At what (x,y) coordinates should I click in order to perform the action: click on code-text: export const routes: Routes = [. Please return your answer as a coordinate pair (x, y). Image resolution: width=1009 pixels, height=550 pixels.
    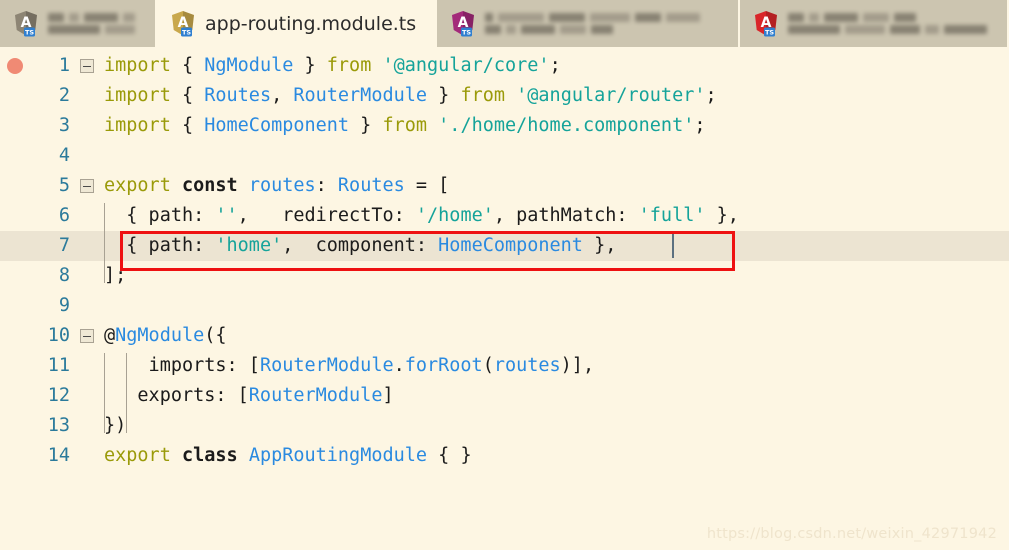
    Looking at the image, I should click on (276, 186).